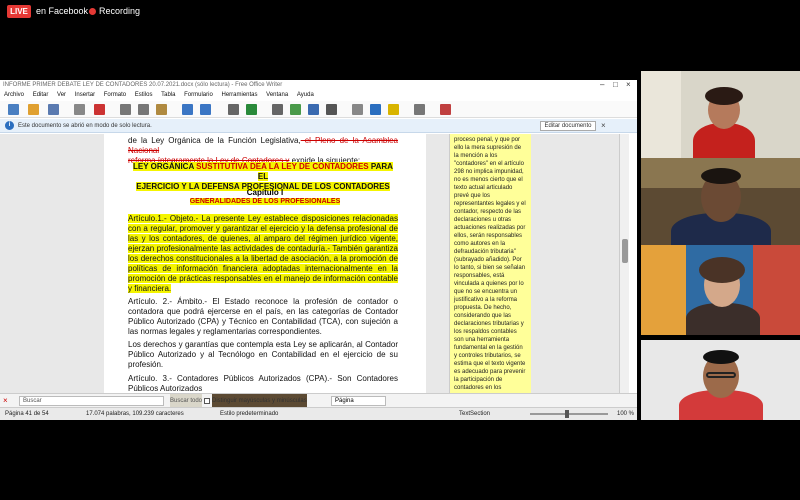 The width and height of the screenshot is (800, 500). Describe the element at coordinates (198, 95) in the screenshot. I see `menu-formulario: Formulario` at that location.